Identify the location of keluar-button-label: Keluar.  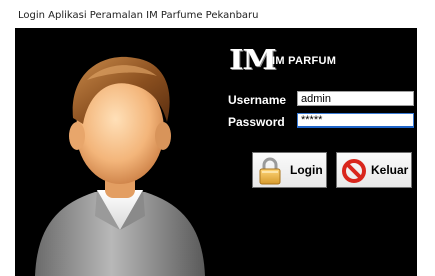
(390, 170).